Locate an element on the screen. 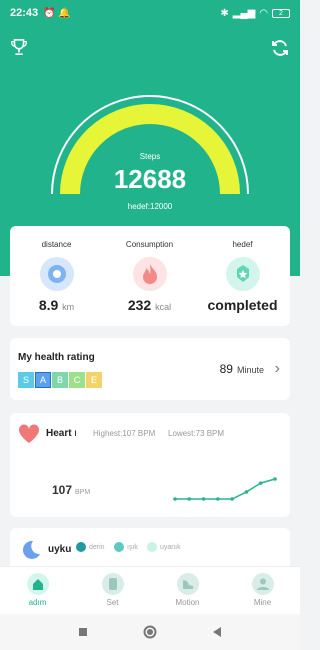 This screenshot has width=320, height=650. tab-mine-label: Mine is located at coordinates (262, 602).